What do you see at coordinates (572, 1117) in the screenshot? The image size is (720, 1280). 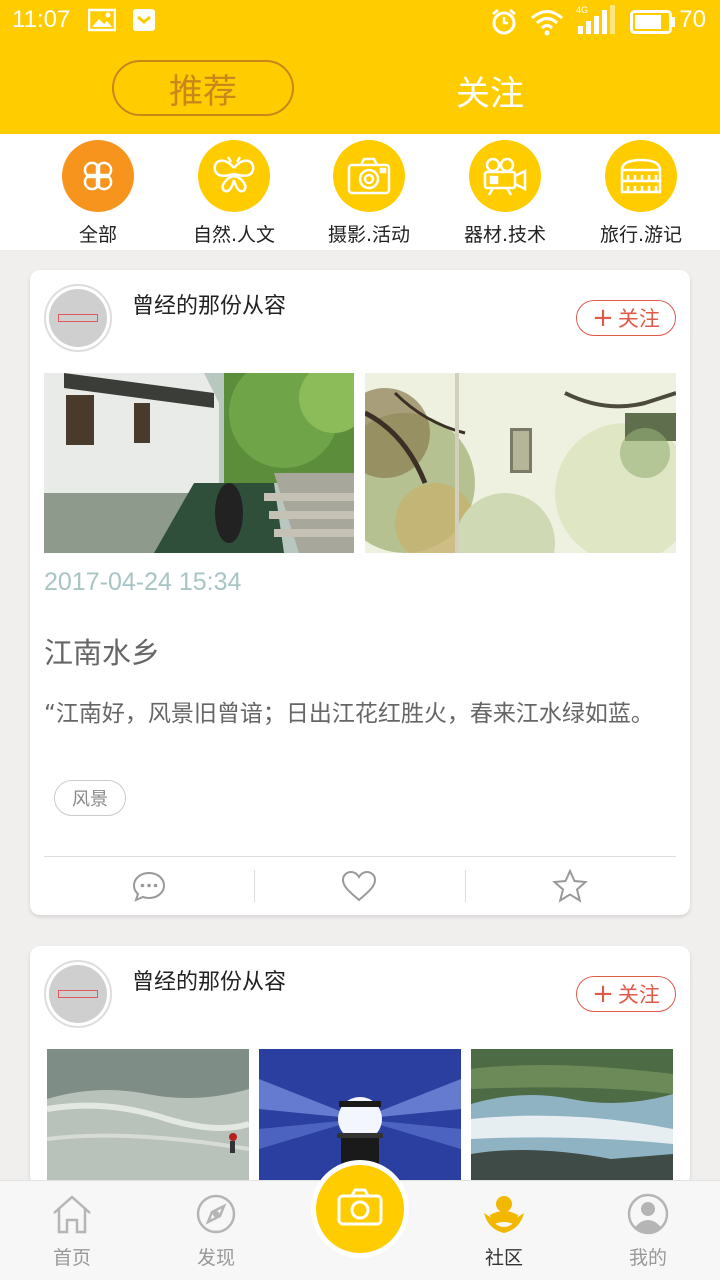 I see `post-photo-coast` at bounding box center [572, 1117].